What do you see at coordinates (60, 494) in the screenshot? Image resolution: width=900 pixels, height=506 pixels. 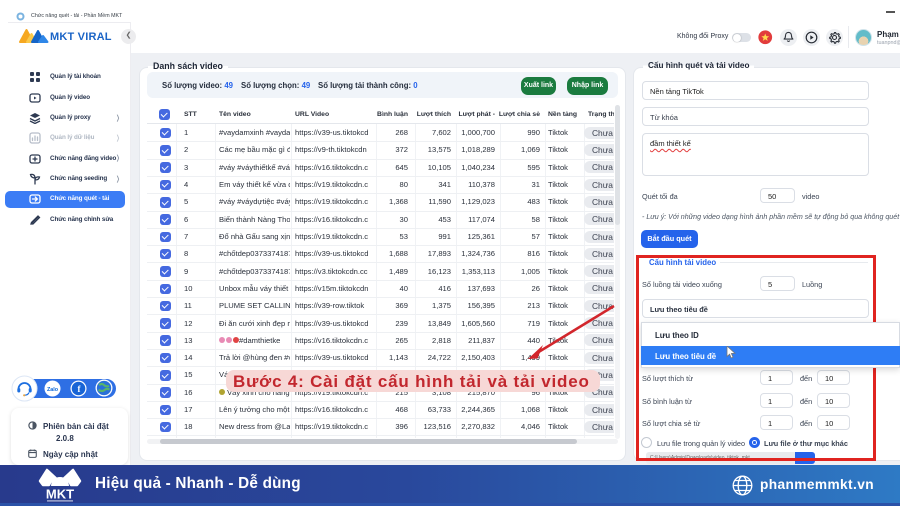 I see `svg-text: MKT` at bounding box center [60, 494].